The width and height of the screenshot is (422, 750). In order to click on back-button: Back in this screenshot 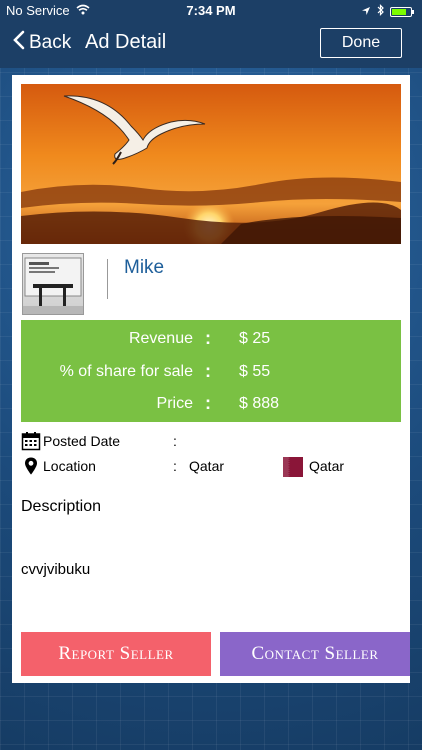, I will do `click(41, 43)`.